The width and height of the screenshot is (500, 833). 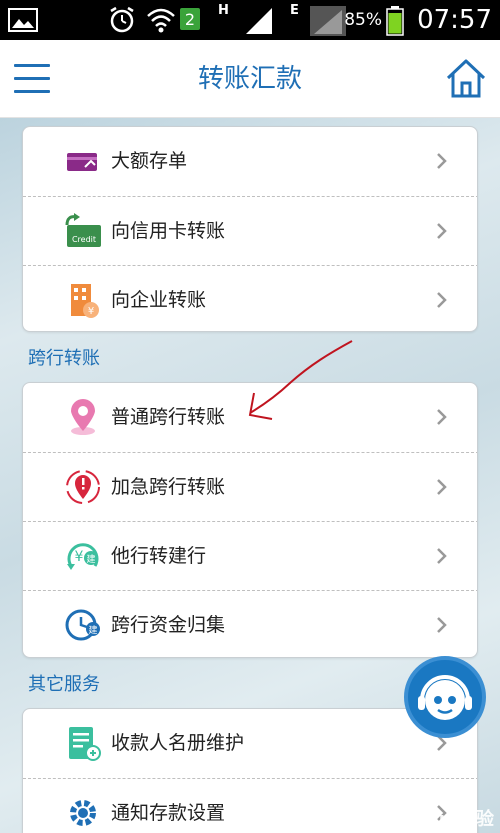 I want to click on network-e-label: E, so click(x=294, y=10).